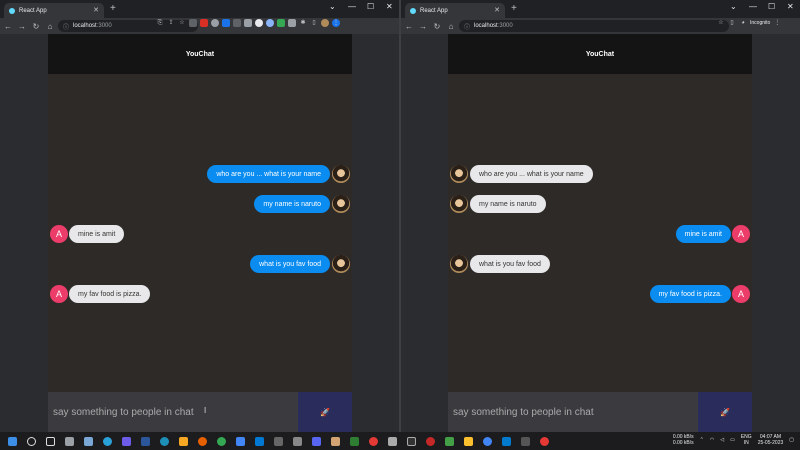 This screenshot has height=450, width=800. What do you see at coordinates (690, 294) in the screenshot?
I see `message-bubble: my fav food is pizza.` at bounding box center [690, 294].